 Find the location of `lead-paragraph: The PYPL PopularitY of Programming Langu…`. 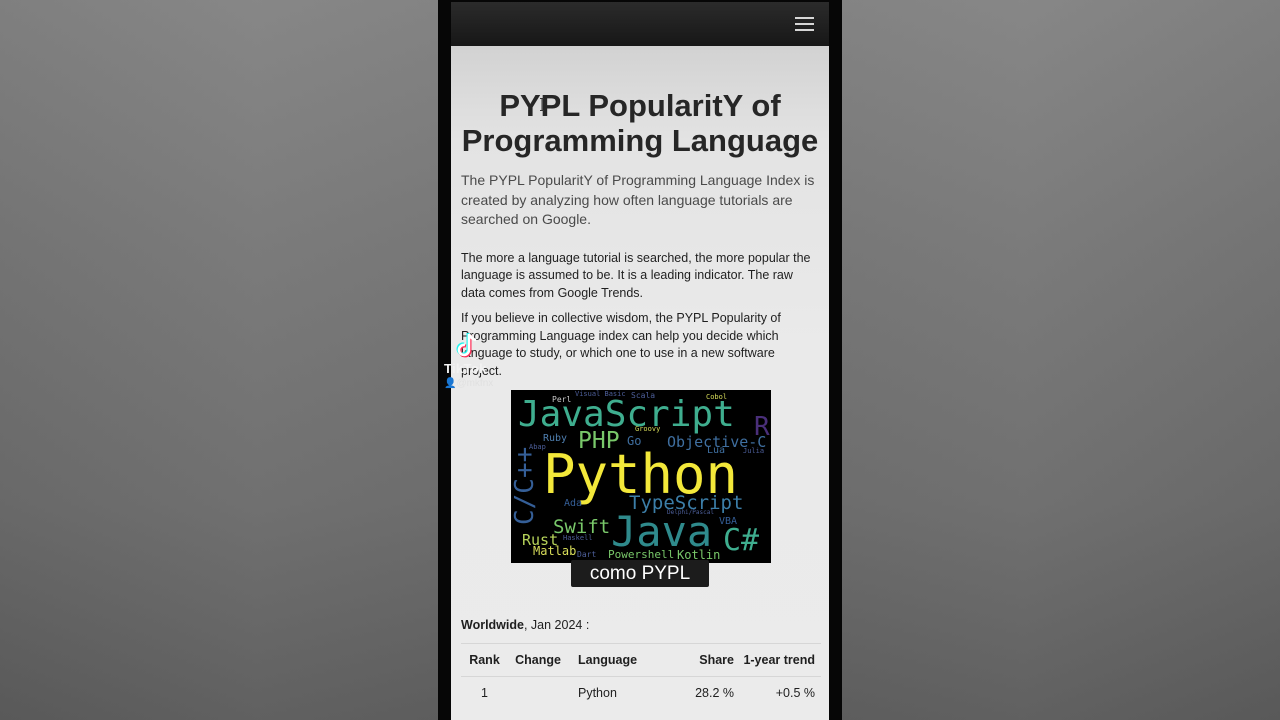

lead-paragraph: The PYPL PopularitY of Programming Langu… is located at coordinates (638, 199).